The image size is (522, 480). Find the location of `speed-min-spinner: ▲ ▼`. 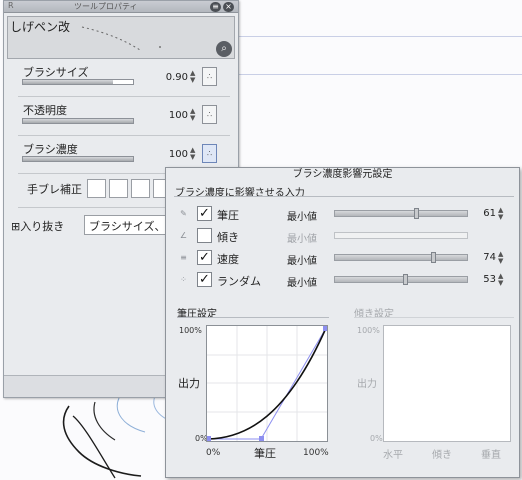

speed-min-spinner: ▲ ▼ is located at coordinates (500, 258).